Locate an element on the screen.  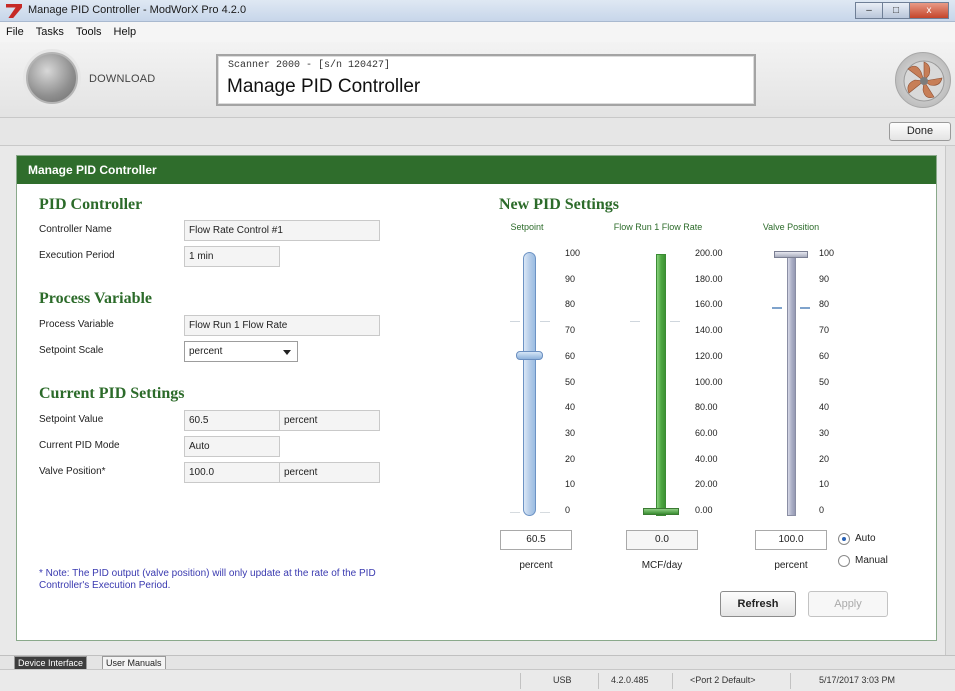
flow-rate-tick-label: 140.00 is located at coordinates (709, 330).